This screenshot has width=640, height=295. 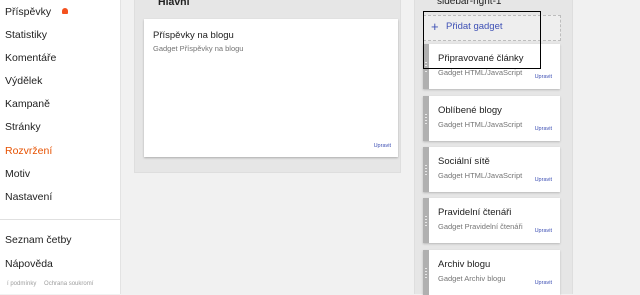 What do you see at coordinates (65, 11) in the screenshot?
I see `notification-bell-icon` at bounding box center [65, 11].